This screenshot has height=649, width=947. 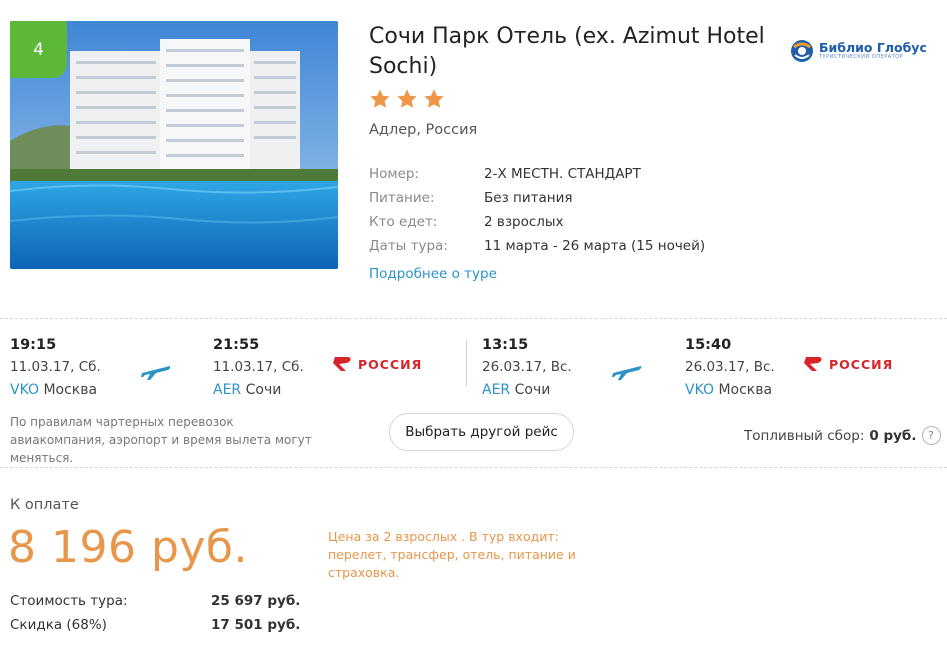 I want to click on hotel-location: Адлер, Россия, so click(x=423, y=130).